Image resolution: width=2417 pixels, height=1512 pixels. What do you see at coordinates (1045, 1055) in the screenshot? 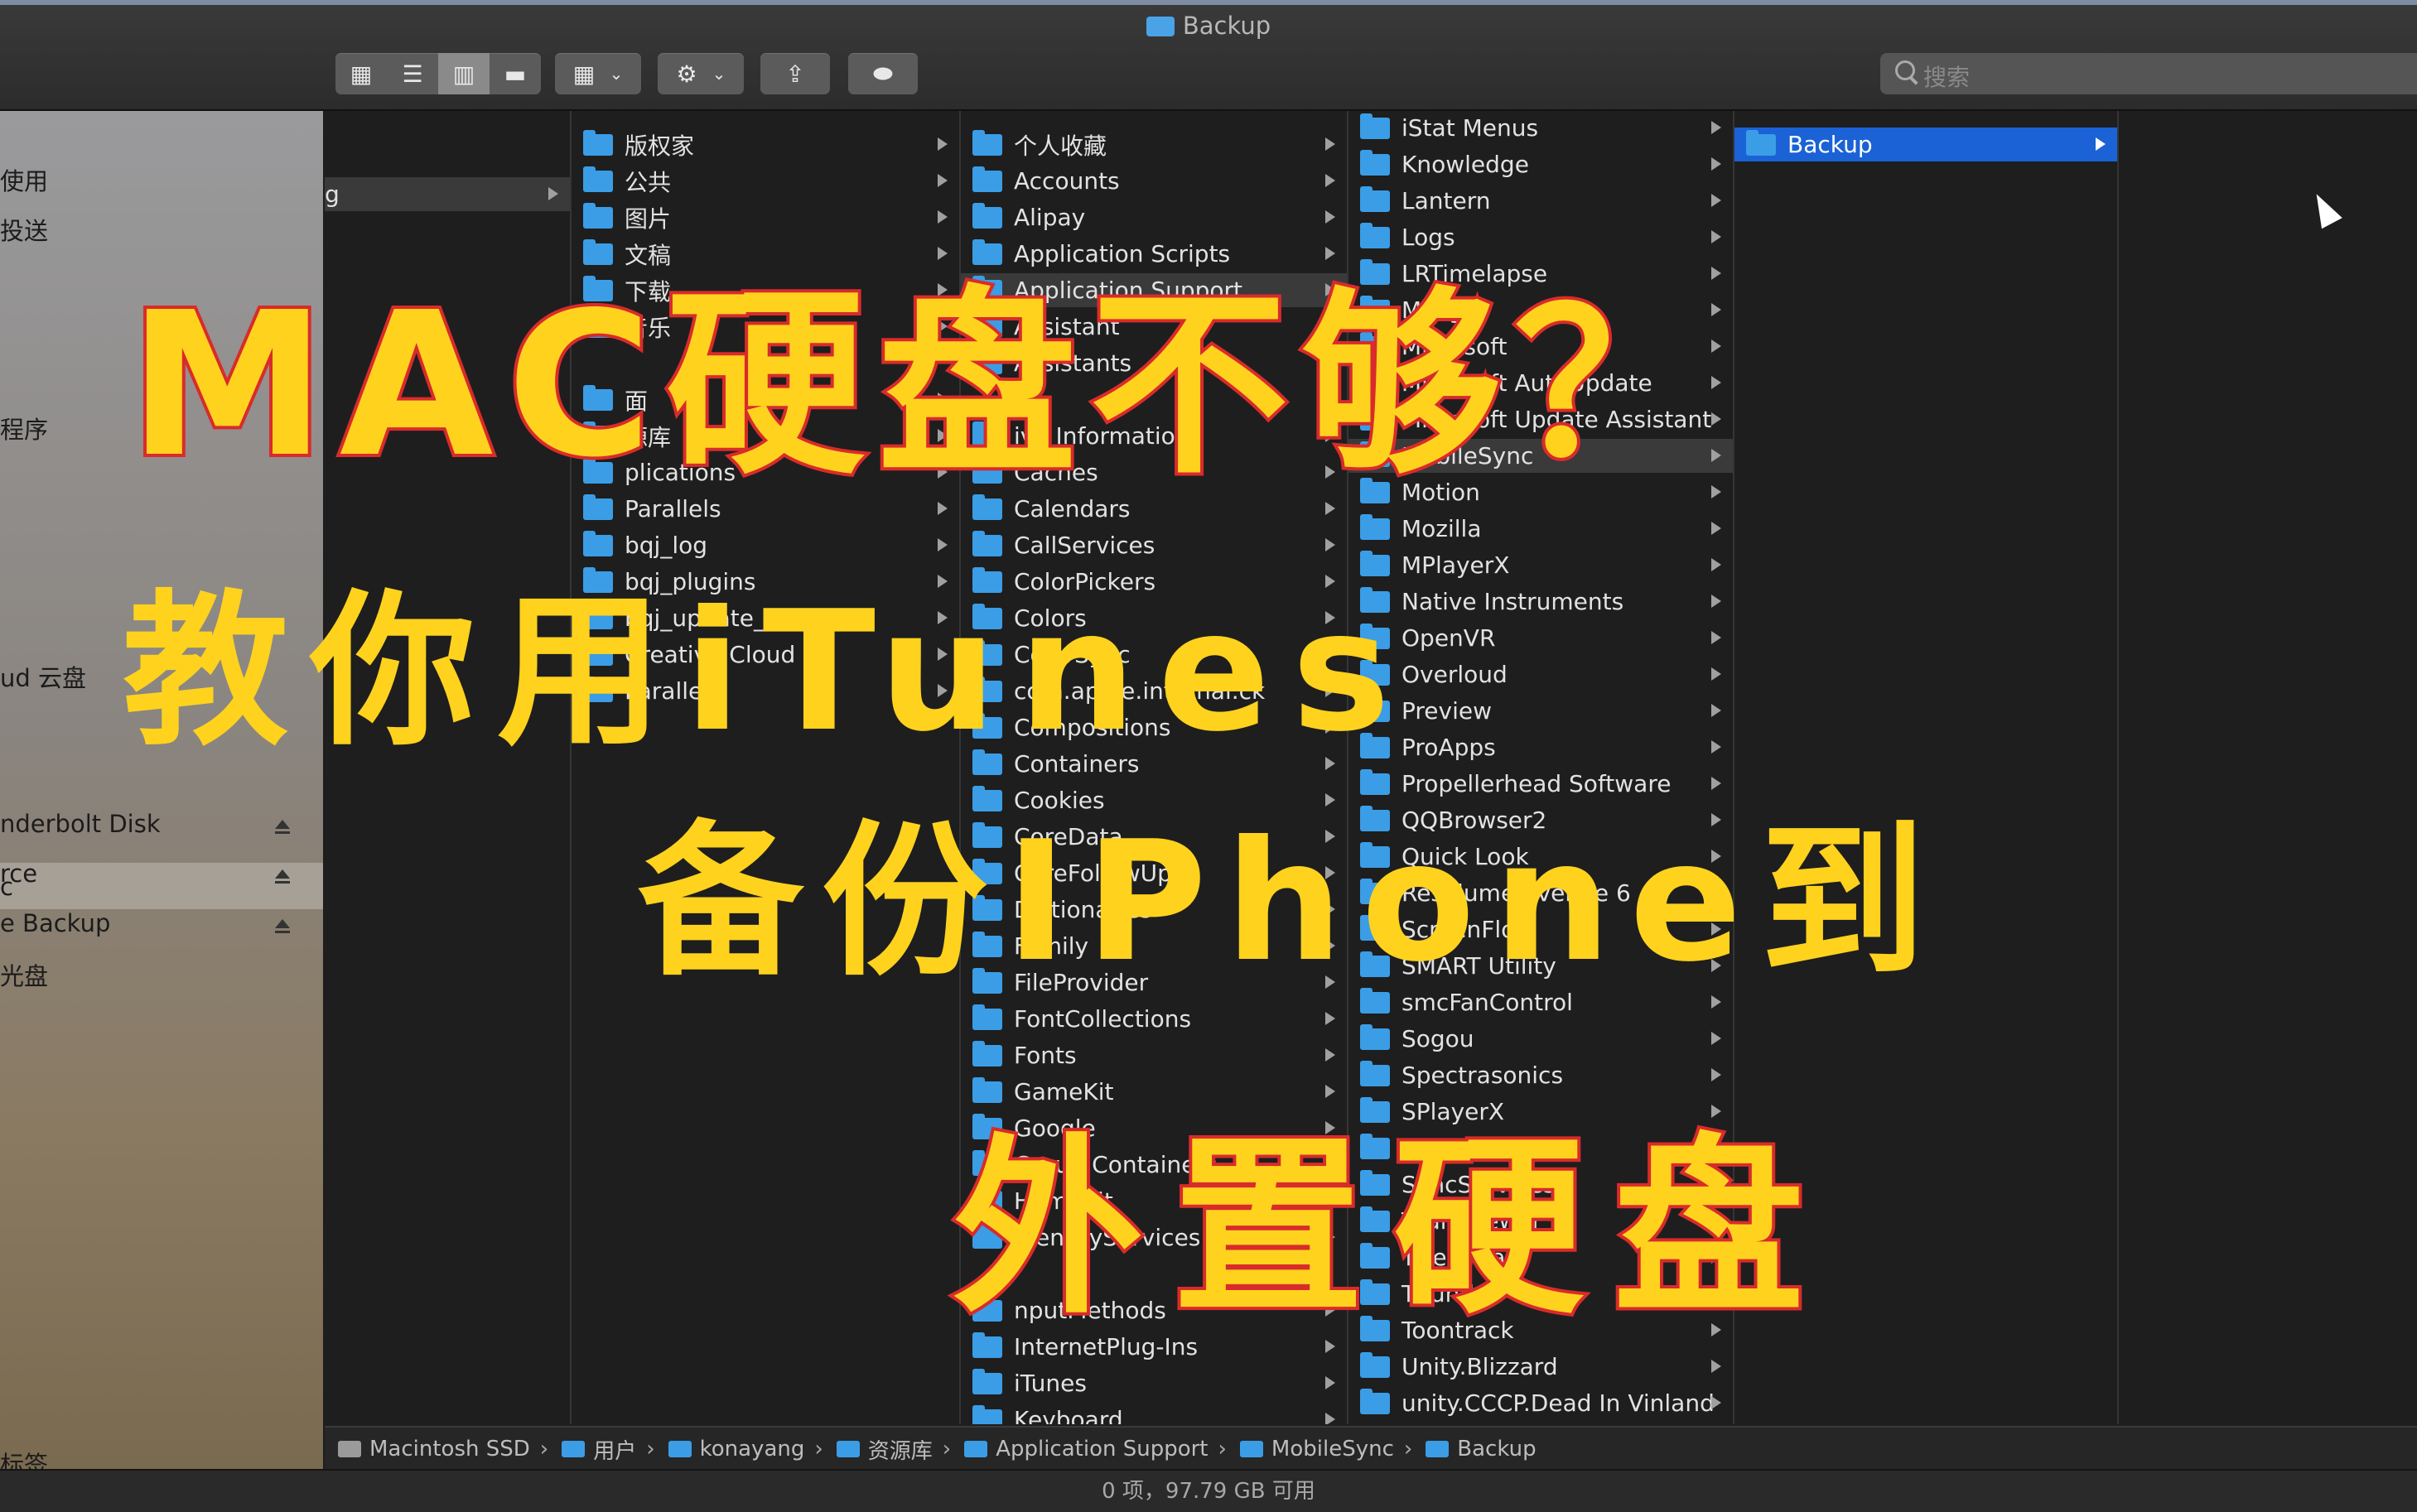
I see `list-item-label: Fonts` at bounding box center [1045, 1055].